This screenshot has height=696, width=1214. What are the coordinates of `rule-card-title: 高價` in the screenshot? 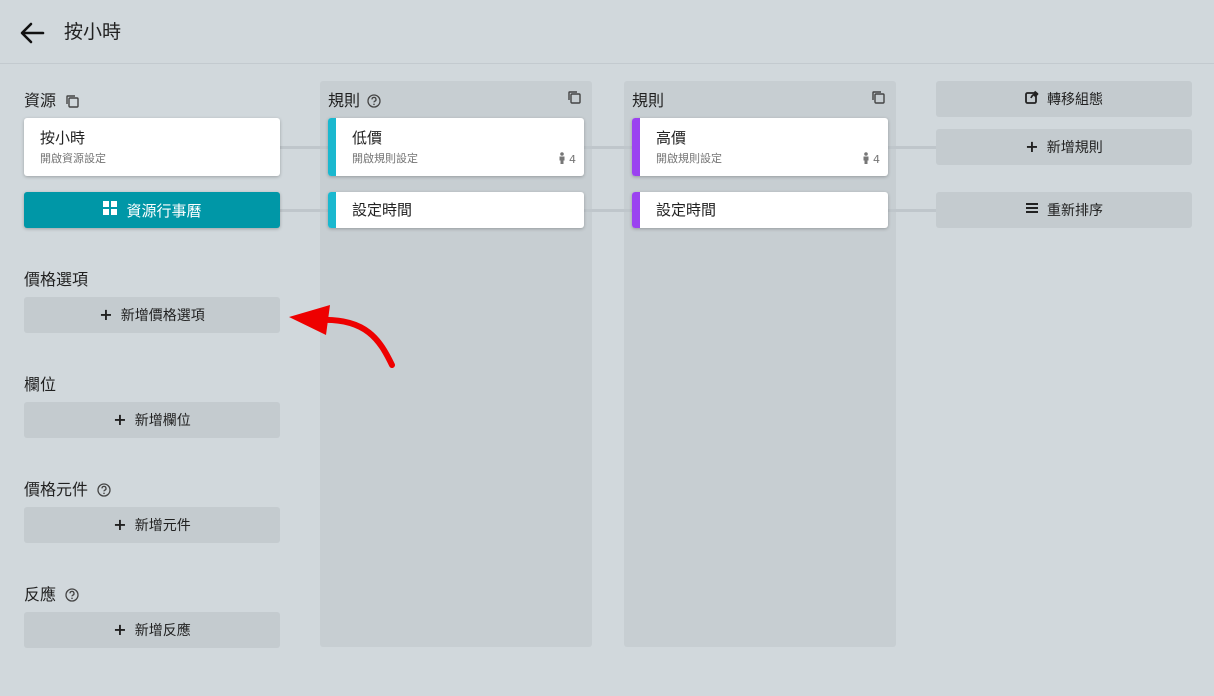 It's located at (671, 138).